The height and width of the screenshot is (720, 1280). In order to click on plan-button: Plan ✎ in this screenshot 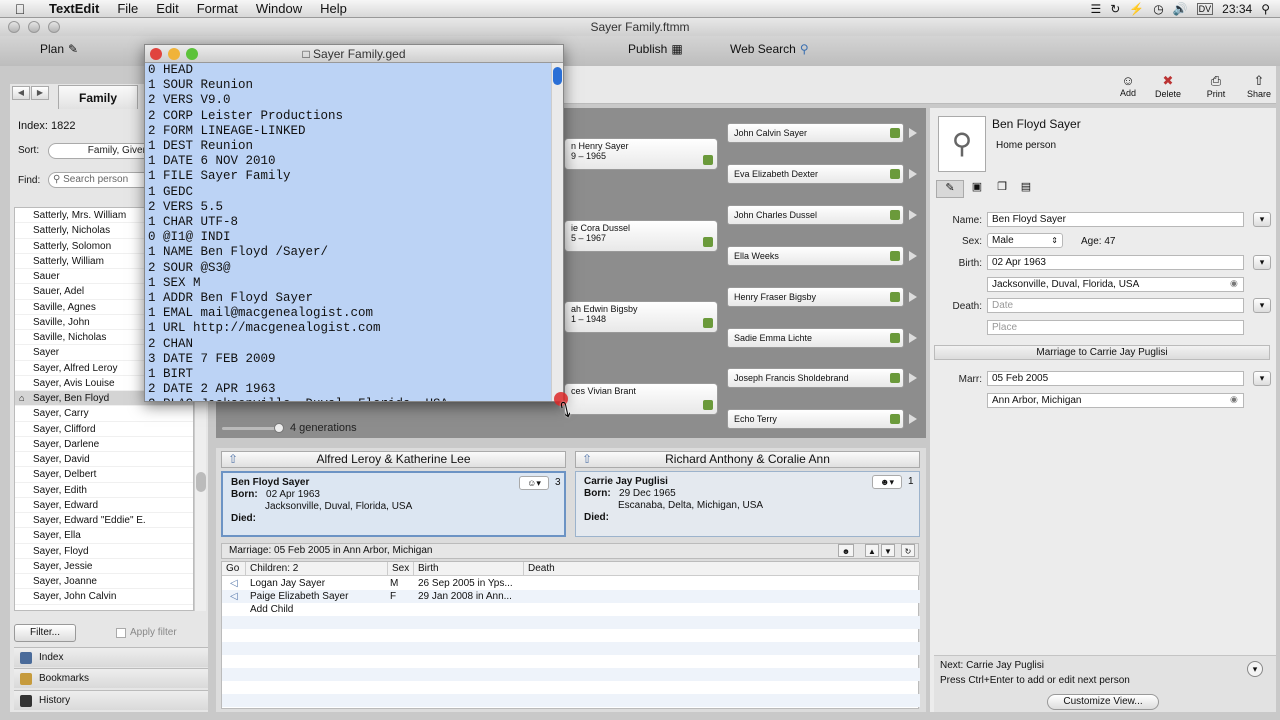, I will do `click(59, 49)`.